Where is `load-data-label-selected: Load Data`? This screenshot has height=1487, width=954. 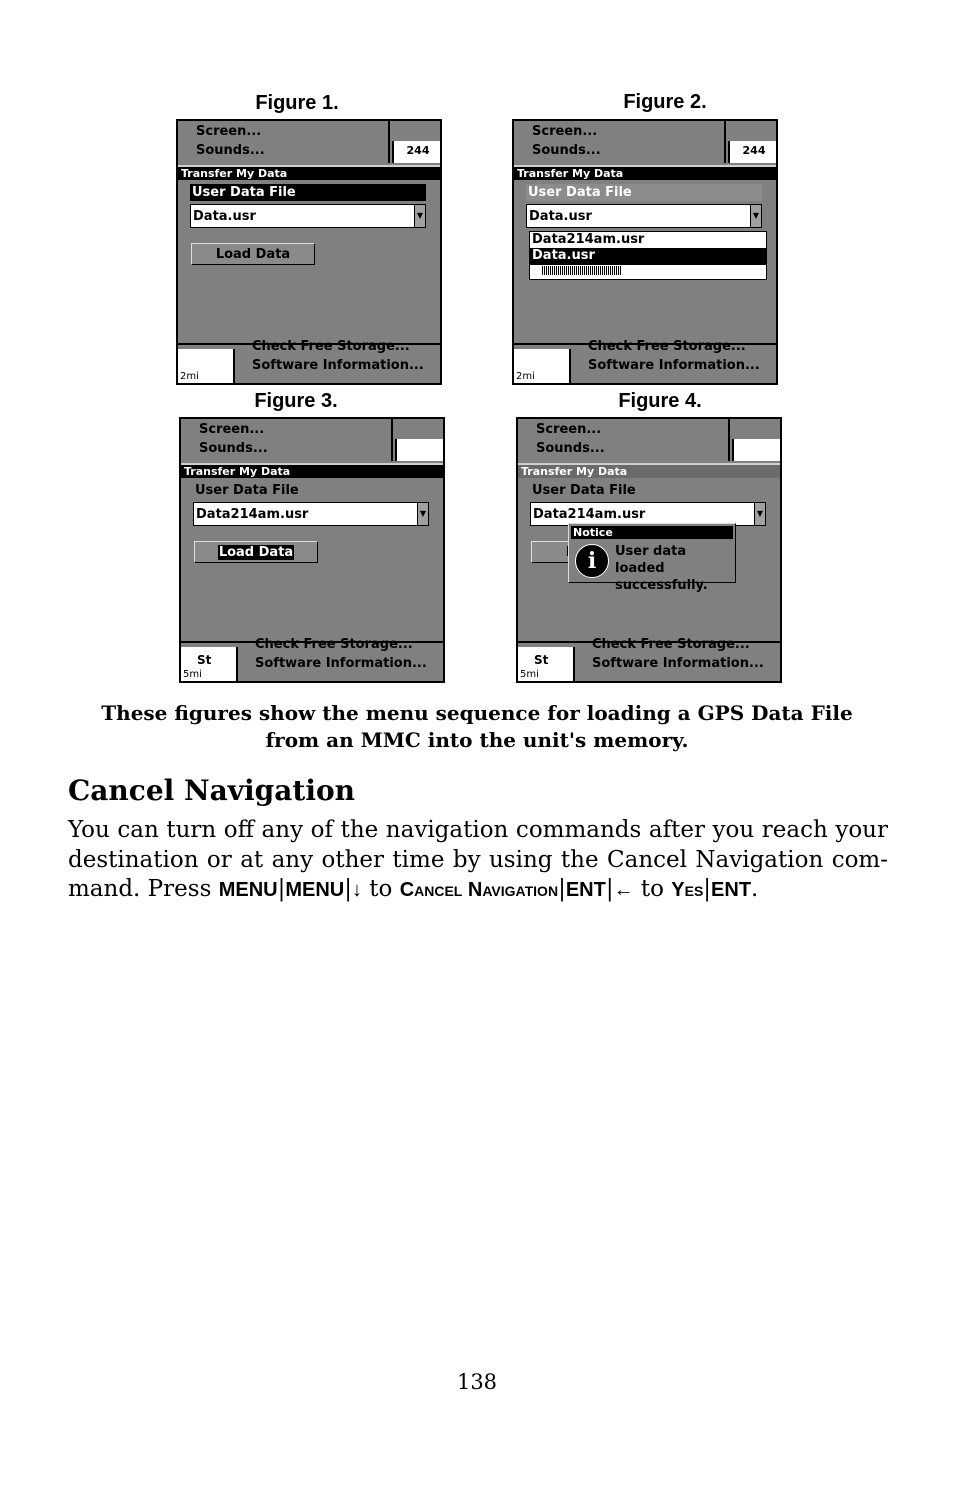
load-data-label-selected: Load Data is located at coordinates (256, 552).